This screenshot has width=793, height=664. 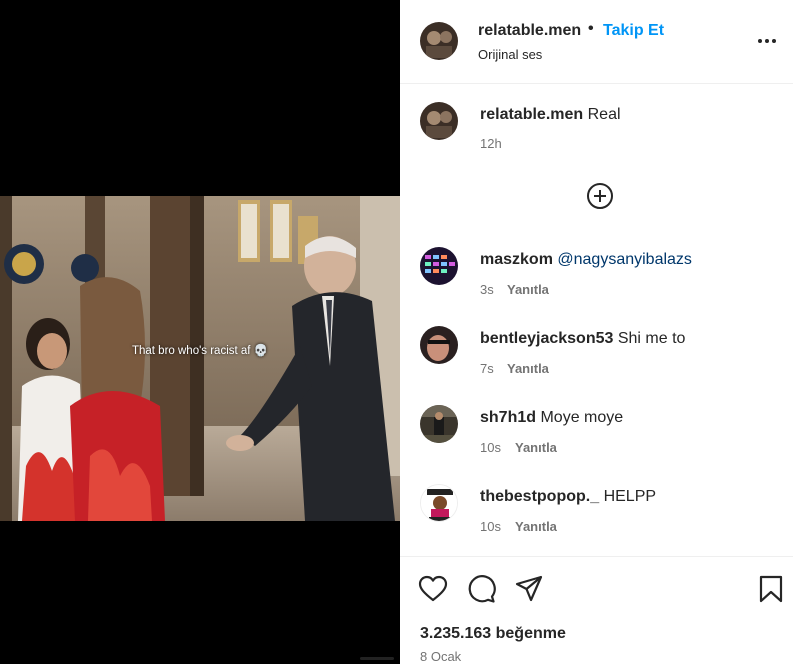 I want to click on post-header: relatable.men • Takip Et Orijinal ses, so click(x=596, y=42).